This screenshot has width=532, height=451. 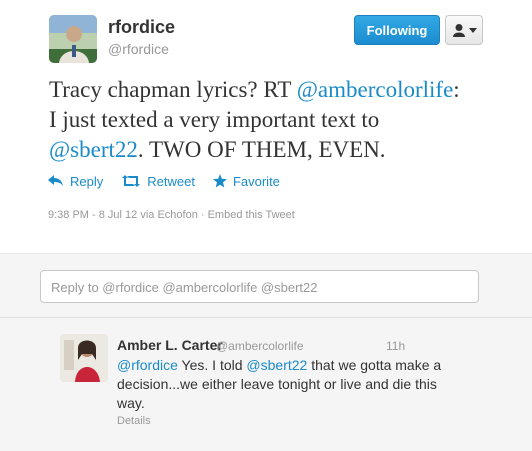 What do you see at coordinates (397, 30) in the screenshot?
I see `following-button: Following` at bounding box center [397, 30].